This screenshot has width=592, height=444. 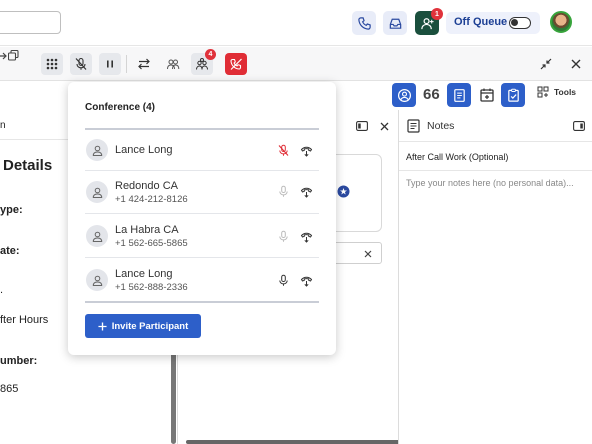 What do you see at coordinates (520, 23) in the screenshot?
I see `queue-toggle` at bounding box center [520, 23].